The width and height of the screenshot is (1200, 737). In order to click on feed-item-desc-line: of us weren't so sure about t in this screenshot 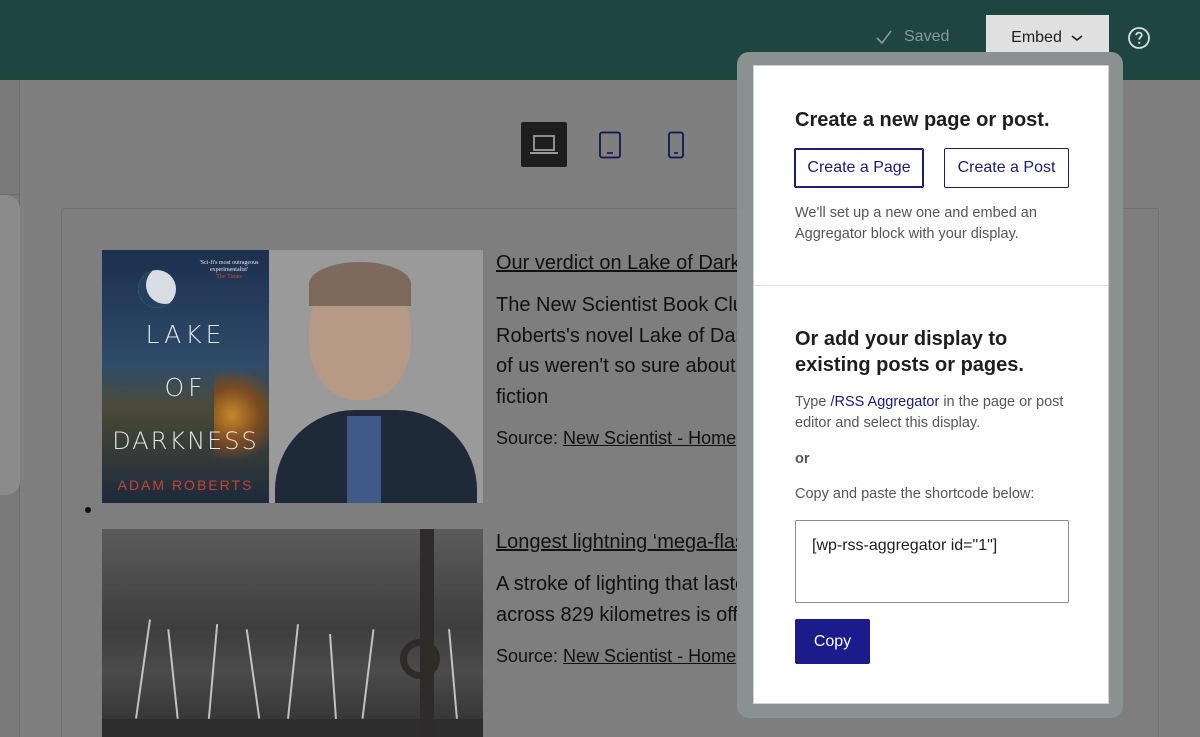, I will do `click(621, 366)`.